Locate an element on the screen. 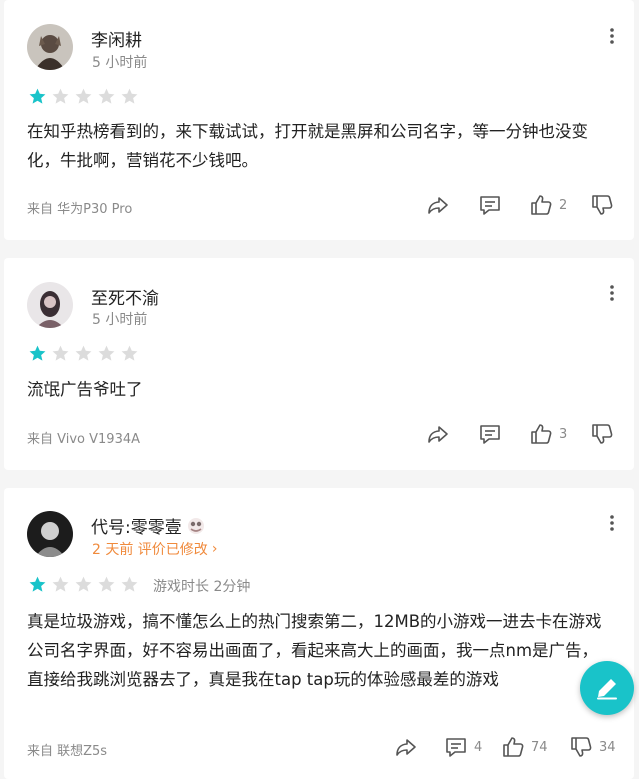  like-count: 3 is located at coordinates (563, 434).